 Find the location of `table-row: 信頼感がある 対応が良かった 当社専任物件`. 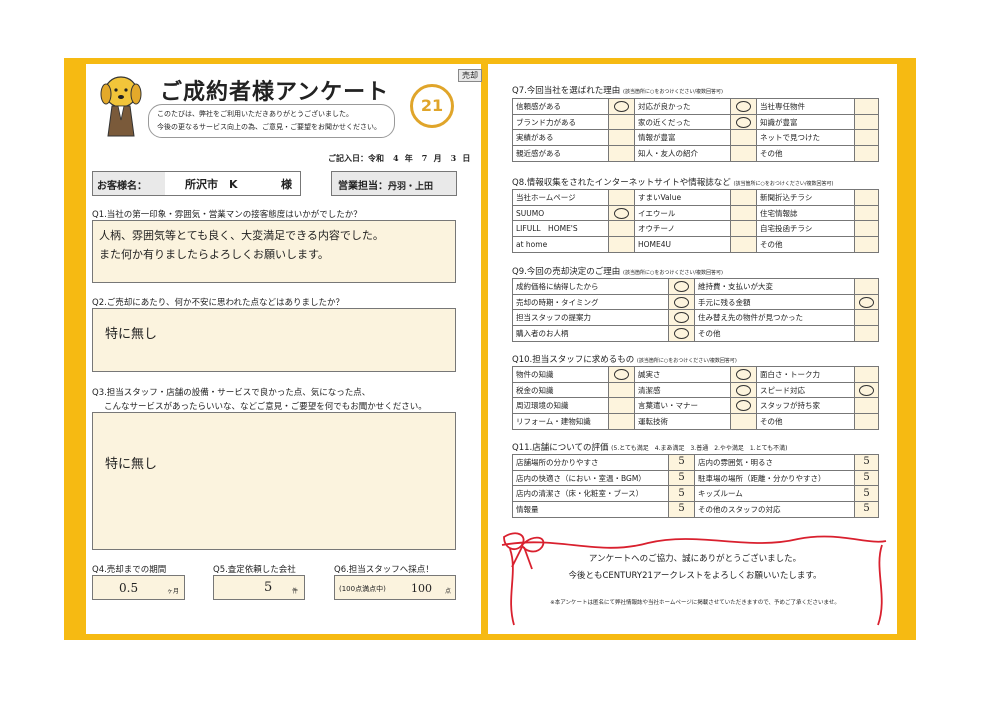

table-row: 信頼感がある 対応が良かった 当社専任物件 is located at coordinates (695, 106).